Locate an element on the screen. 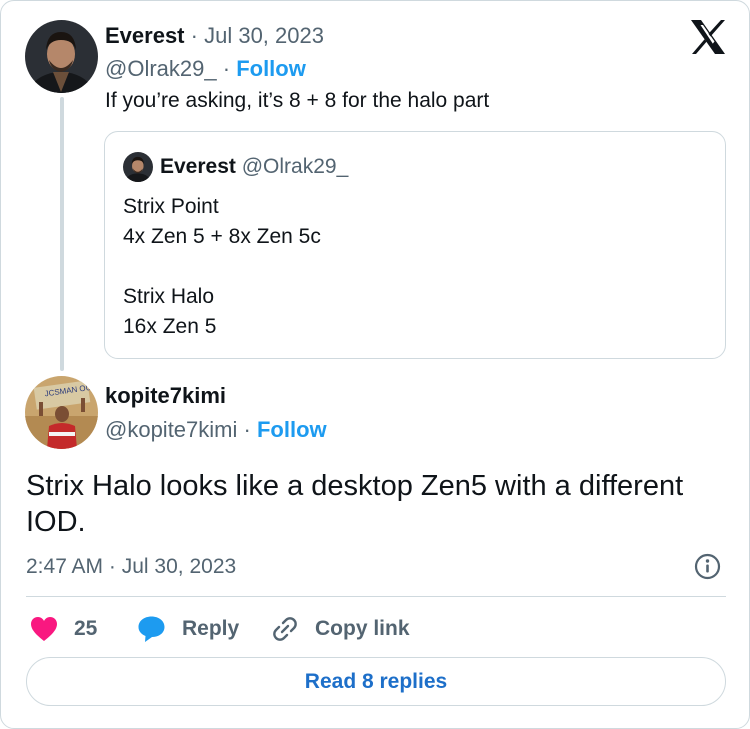 The width and height of the screenshot is (750, 729). copy-link-button: Copy link is located at coordinates (340, 629).